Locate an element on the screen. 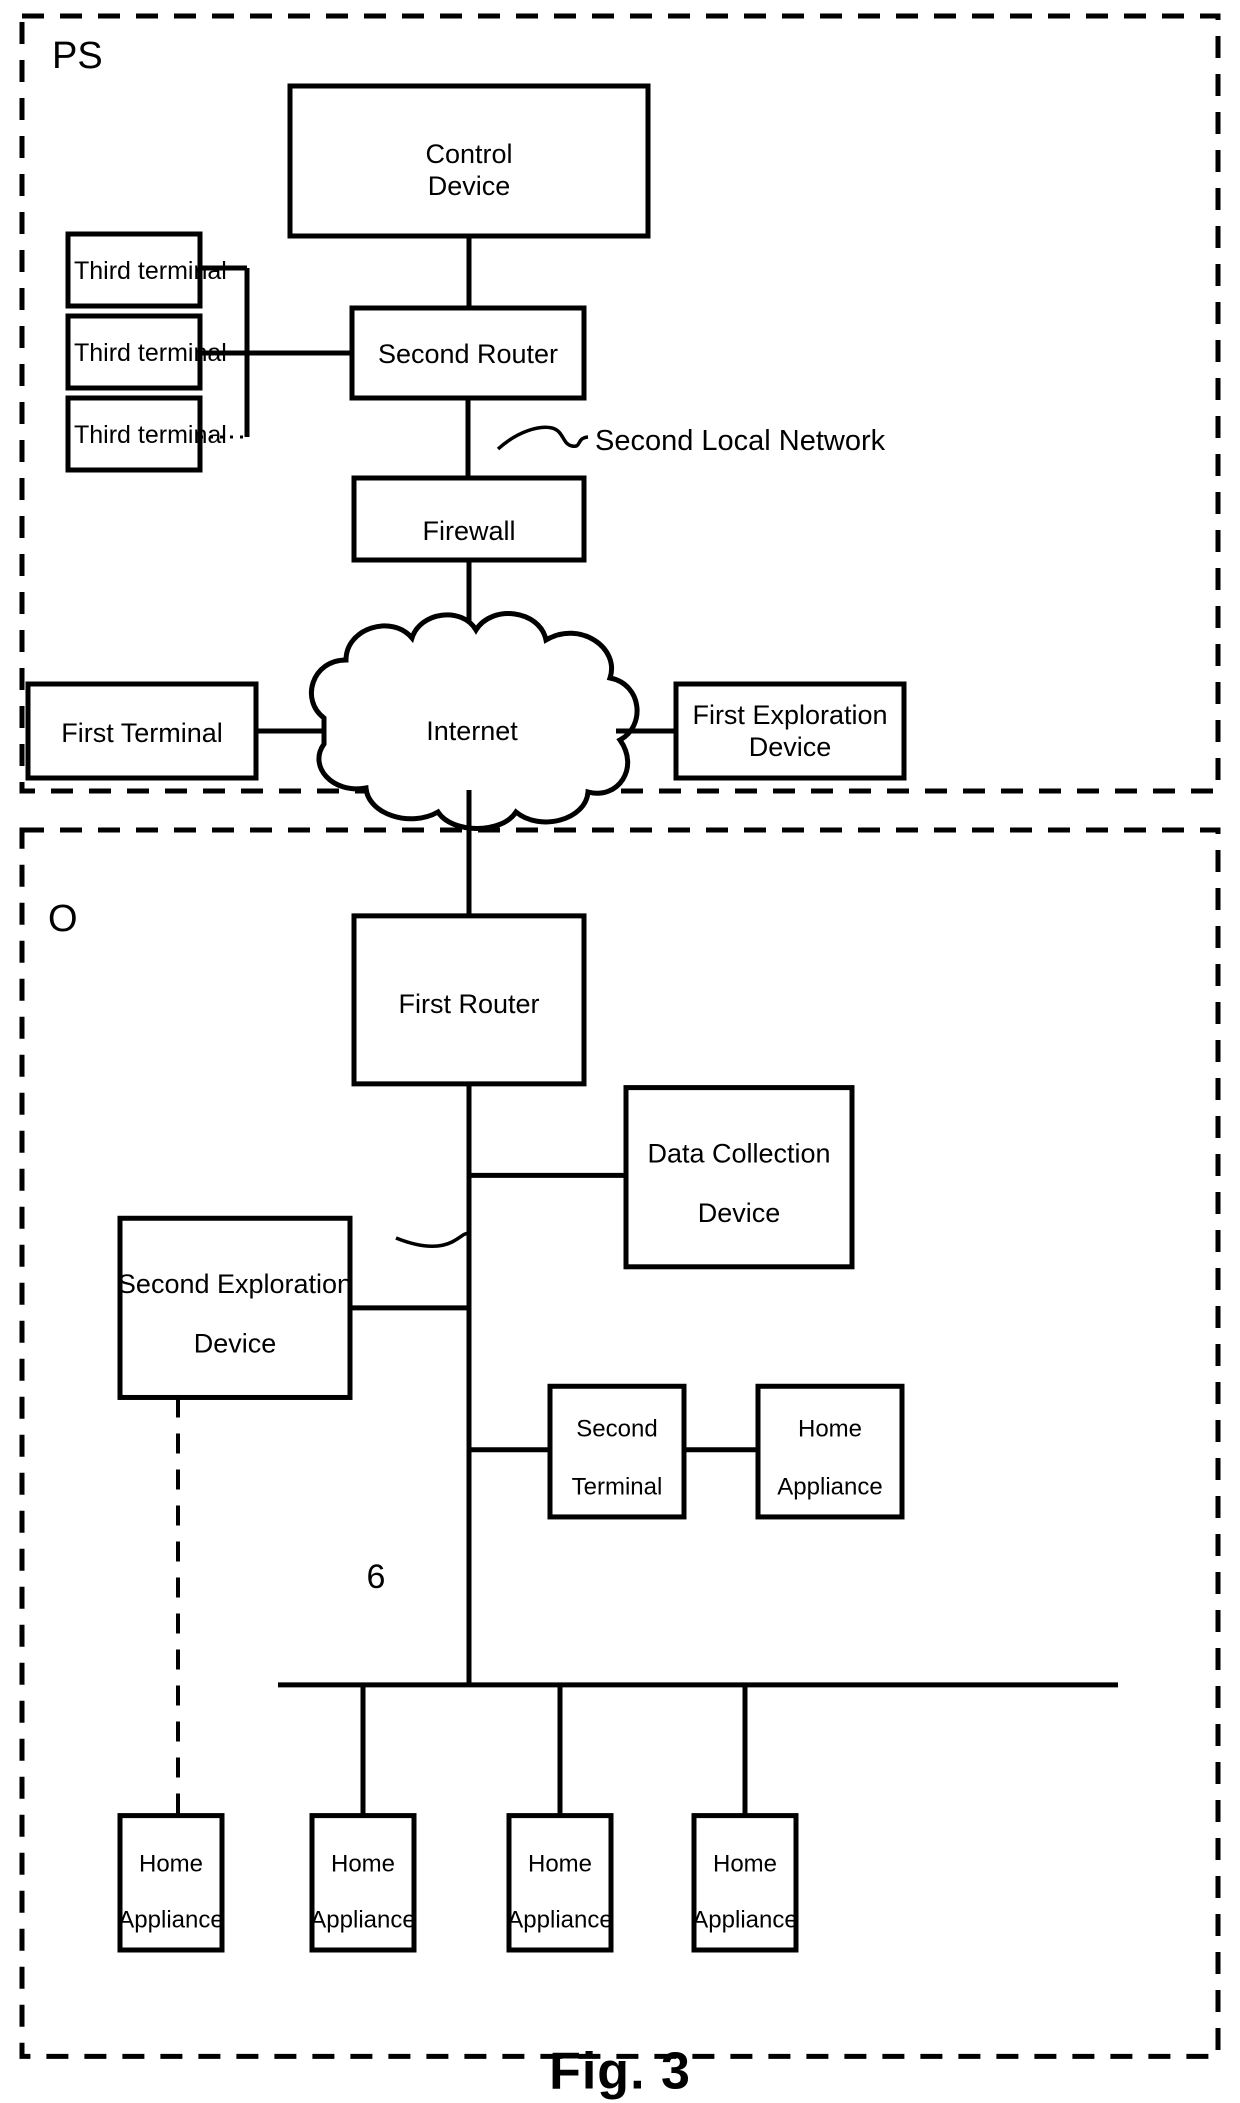  bus-reference-leader-line is located at coordinates (432, 1240).